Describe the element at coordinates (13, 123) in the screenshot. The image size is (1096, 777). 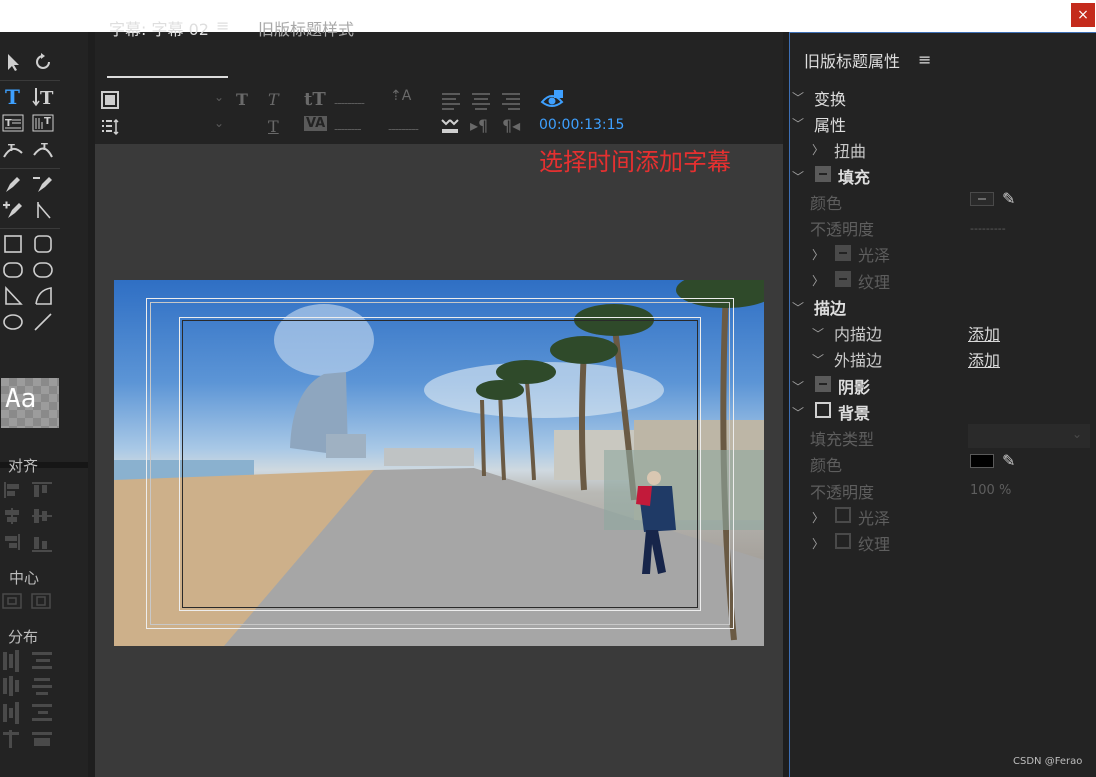
I see `area-type-tool-icon: T` at that location.